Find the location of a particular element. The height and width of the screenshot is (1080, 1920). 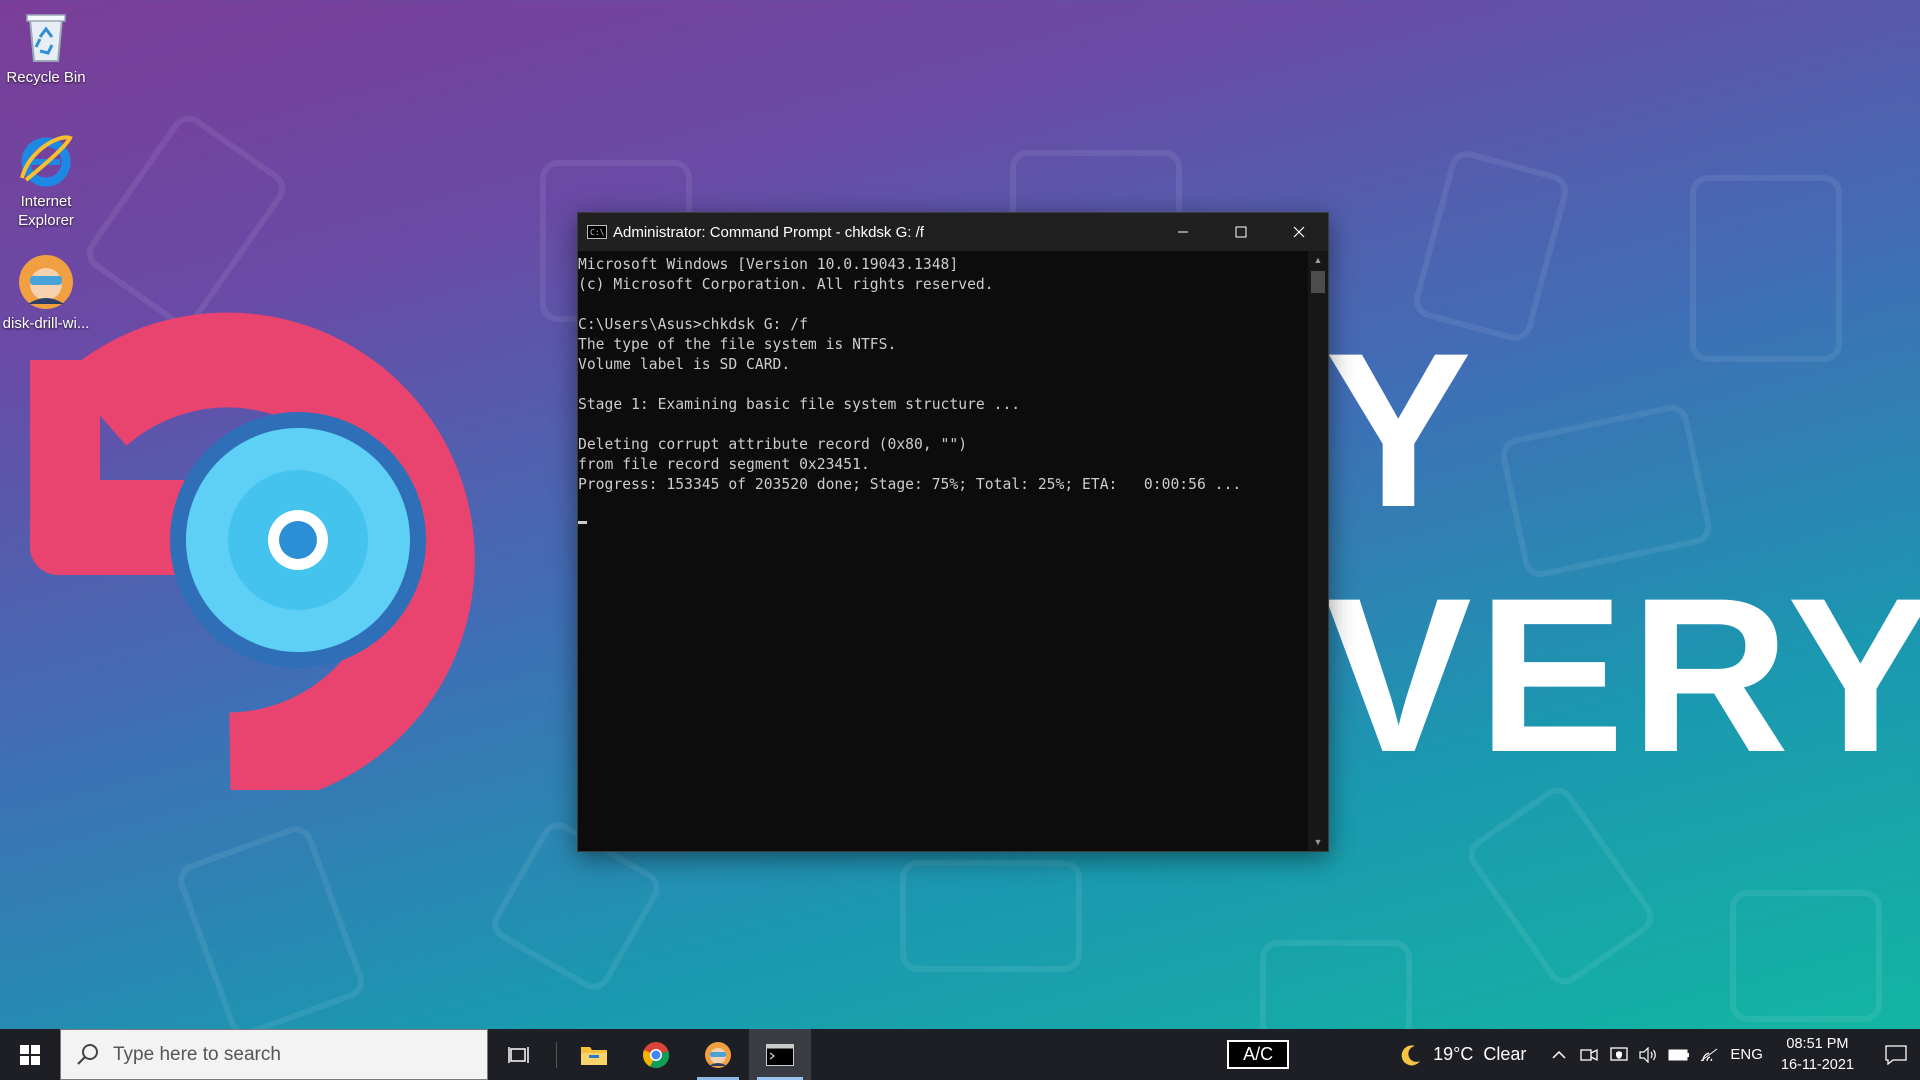

taskbar-app-chrome is located at coordinates (656, 1054).